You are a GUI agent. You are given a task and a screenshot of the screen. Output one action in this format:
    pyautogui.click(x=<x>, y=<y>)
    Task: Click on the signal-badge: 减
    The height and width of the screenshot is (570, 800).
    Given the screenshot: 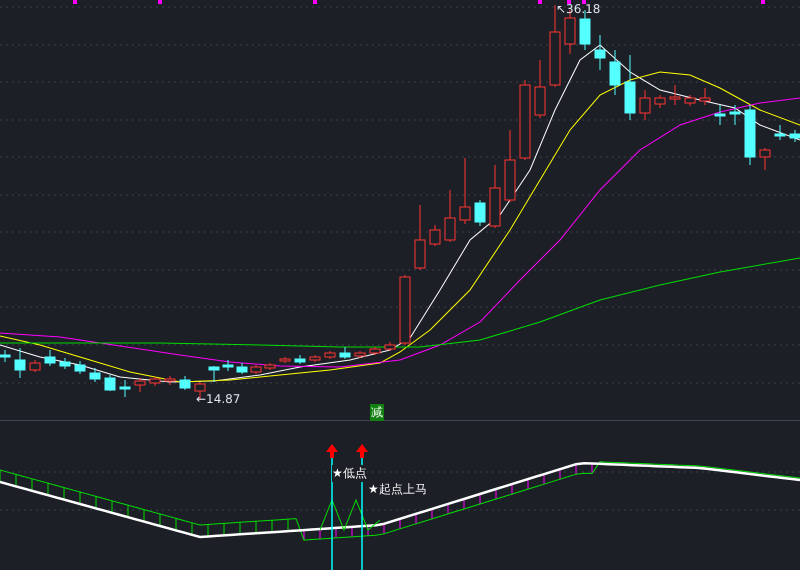 What is the action you would take?
    pyautogui.click(x=377, y=412)
    